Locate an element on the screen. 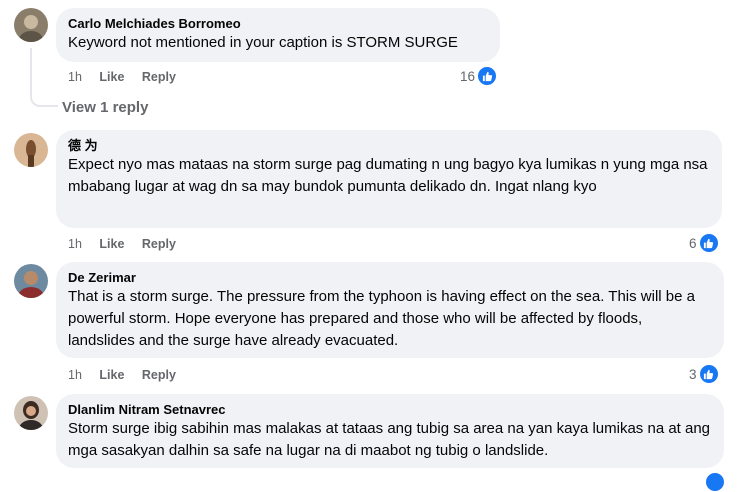 Image resolution: width=750 pixels, height=492 pixels. reaction-count: 6 is located at coordinates (704, 243).